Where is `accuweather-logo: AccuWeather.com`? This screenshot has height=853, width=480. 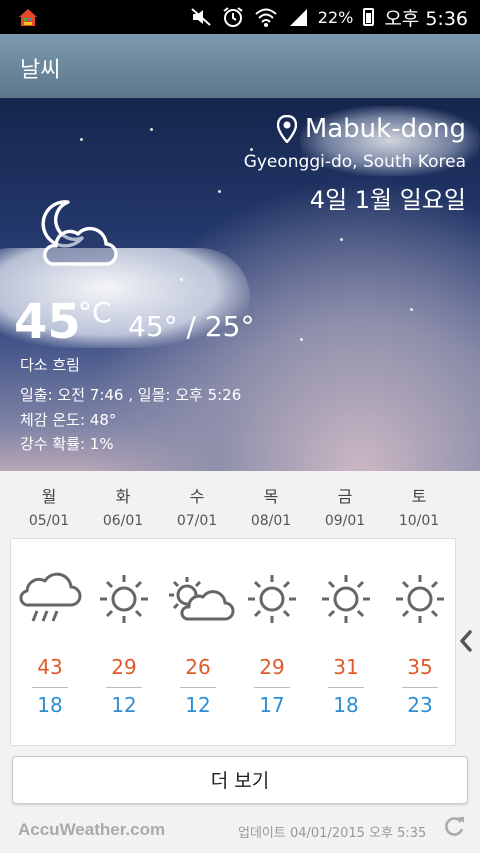
accuweather-logo: AccuWeather.com is located at coordinates (91, 830).